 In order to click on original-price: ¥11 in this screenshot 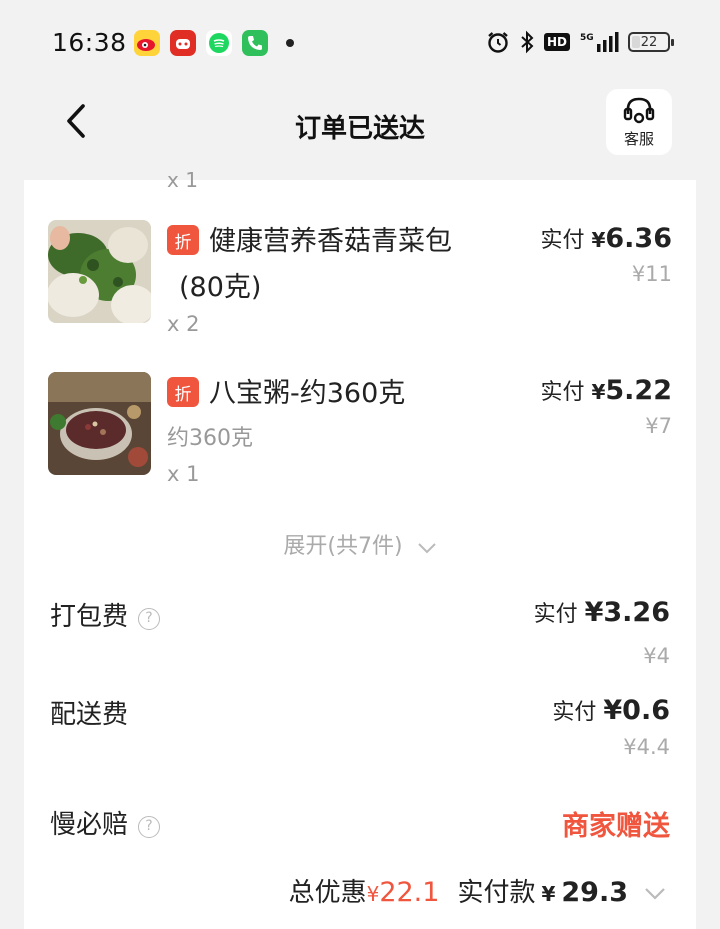, I will do `click(651, 274)`.